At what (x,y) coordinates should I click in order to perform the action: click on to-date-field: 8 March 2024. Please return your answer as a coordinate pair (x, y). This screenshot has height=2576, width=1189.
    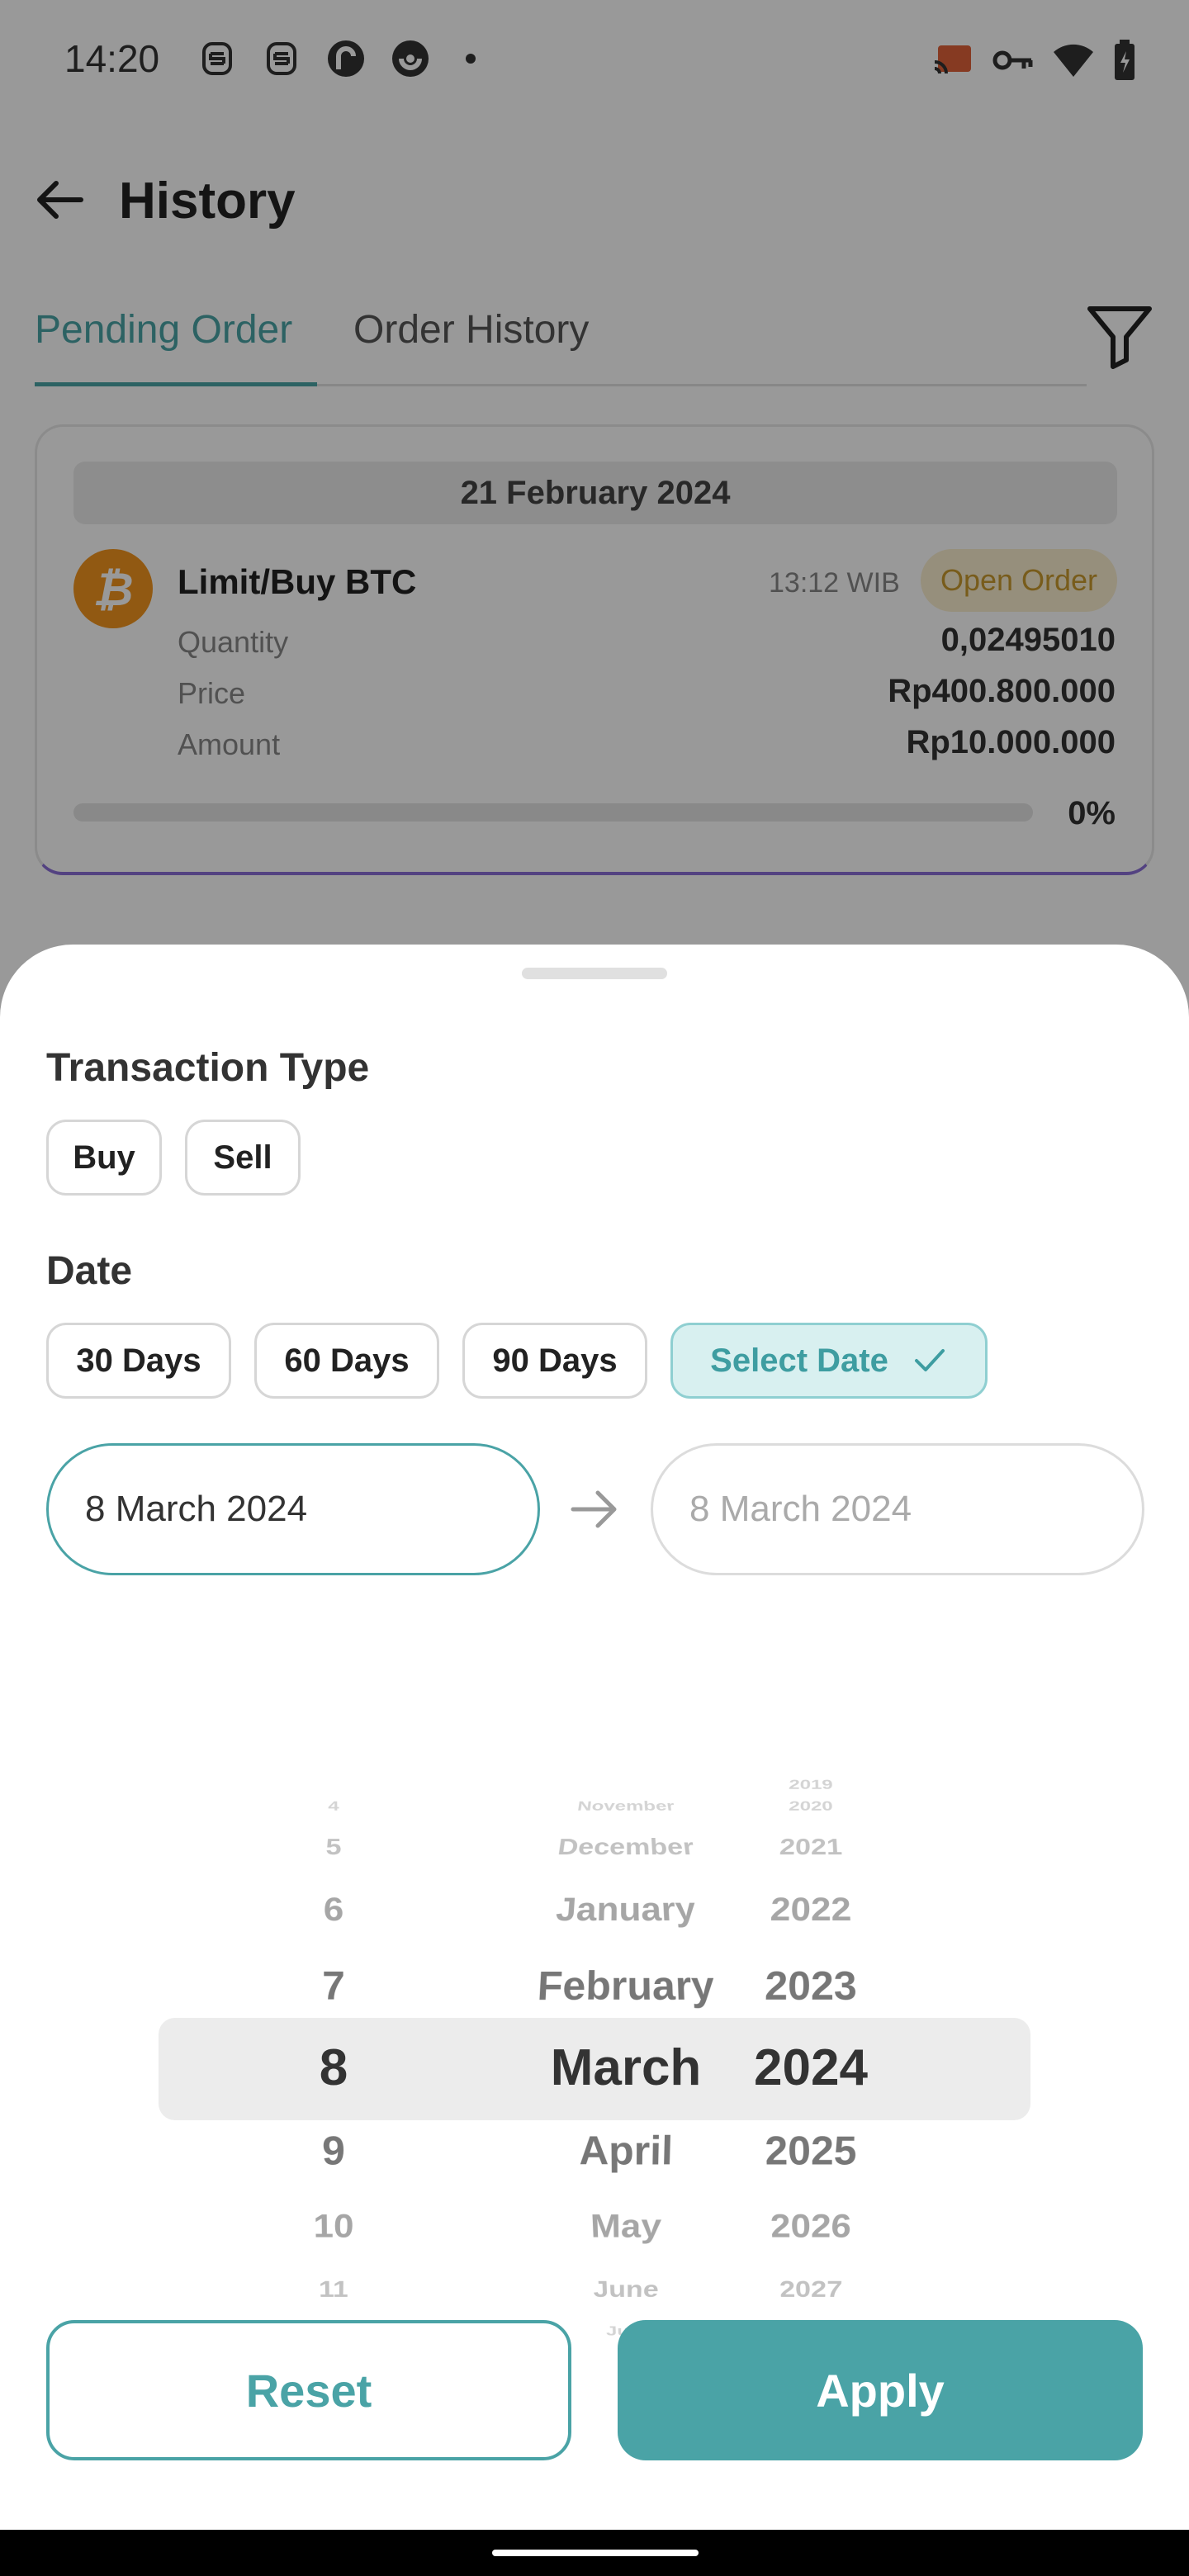
    Looking at the image, I should click on (897, 1509).